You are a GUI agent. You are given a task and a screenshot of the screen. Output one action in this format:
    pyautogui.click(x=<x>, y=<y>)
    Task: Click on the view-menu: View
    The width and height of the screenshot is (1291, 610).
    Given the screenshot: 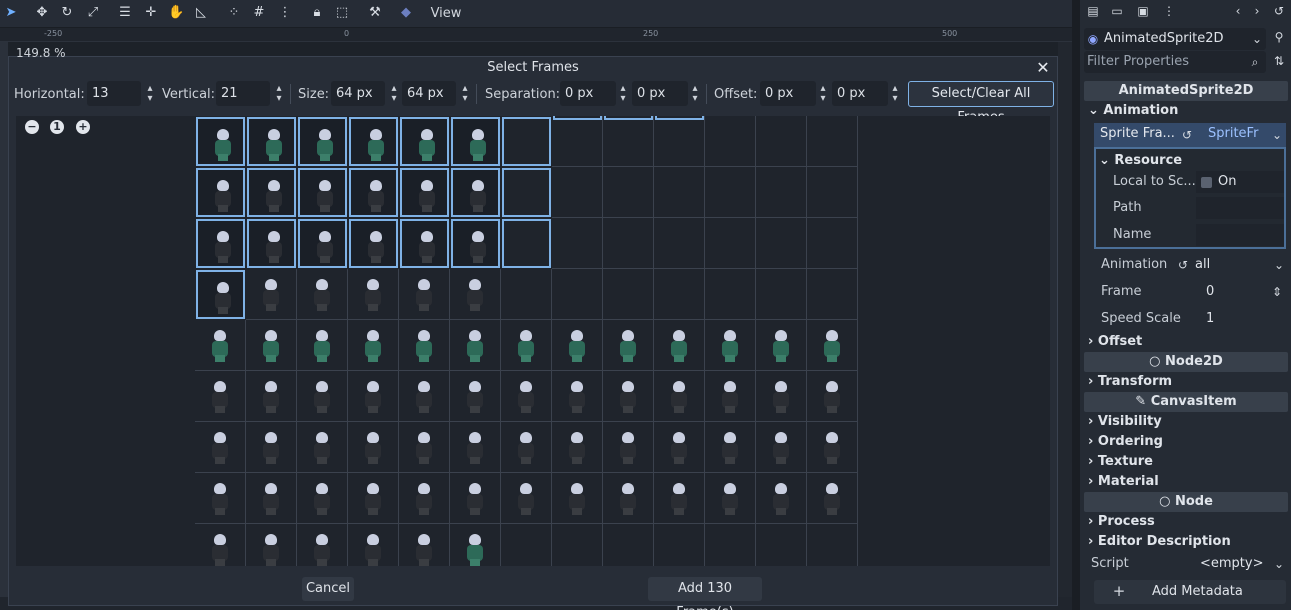 What is the action you would take?
    pyautogui.click(x=446, y=14)
    